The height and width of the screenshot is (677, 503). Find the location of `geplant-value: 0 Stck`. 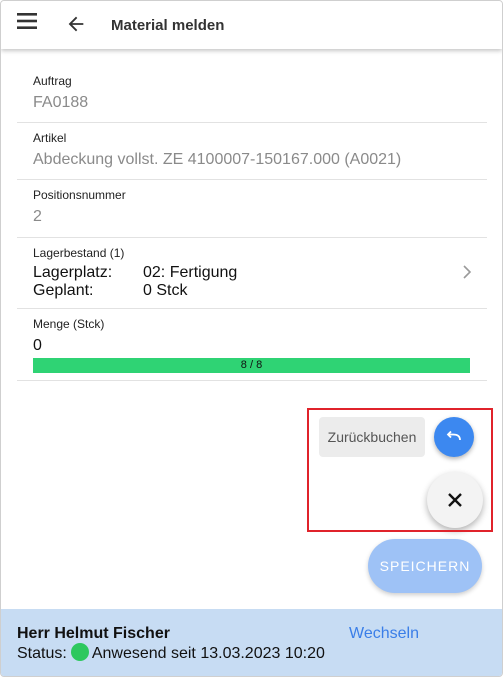

geplant-value: 0 Stck is located at coordinates (165, 290).